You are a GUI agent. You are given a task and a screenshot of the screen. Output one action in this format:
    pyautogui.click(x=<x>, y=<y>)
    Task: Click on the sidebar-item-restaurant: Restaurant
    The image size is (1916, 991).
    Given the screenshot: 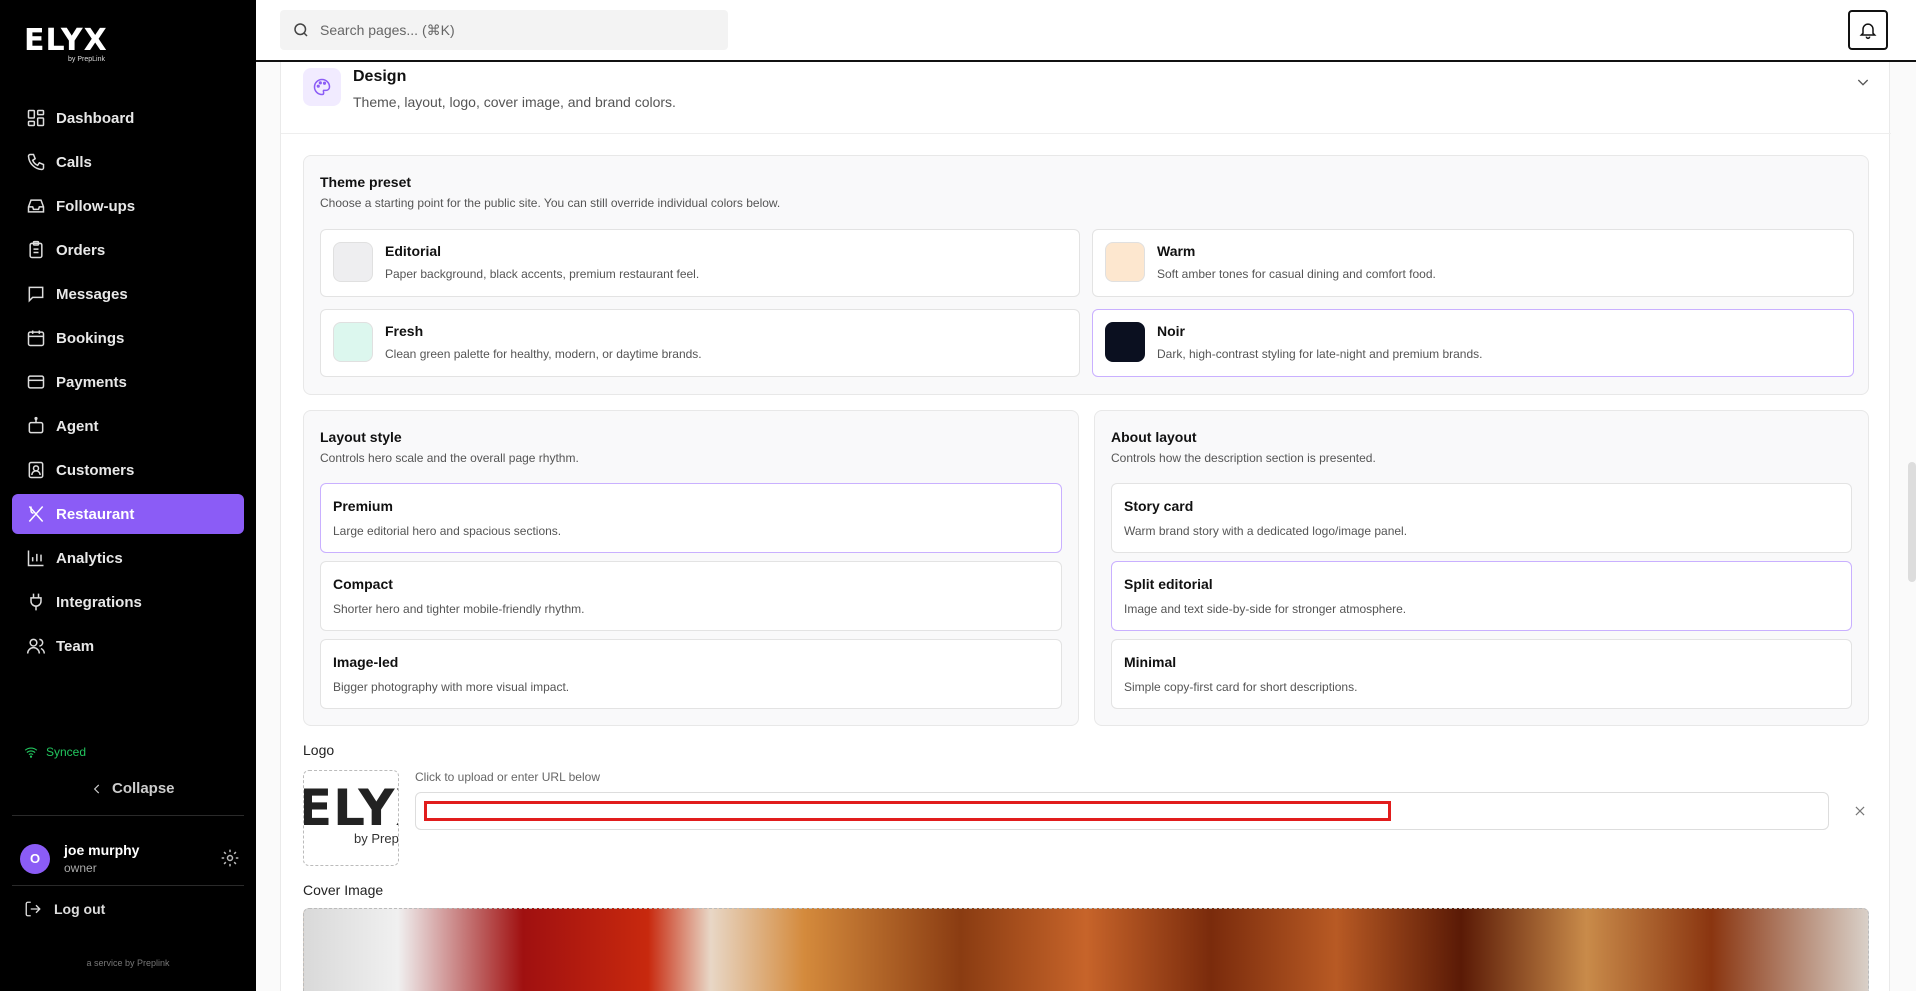 What is the action you would take?
    pyautogui.click(x=128, y=514)
    